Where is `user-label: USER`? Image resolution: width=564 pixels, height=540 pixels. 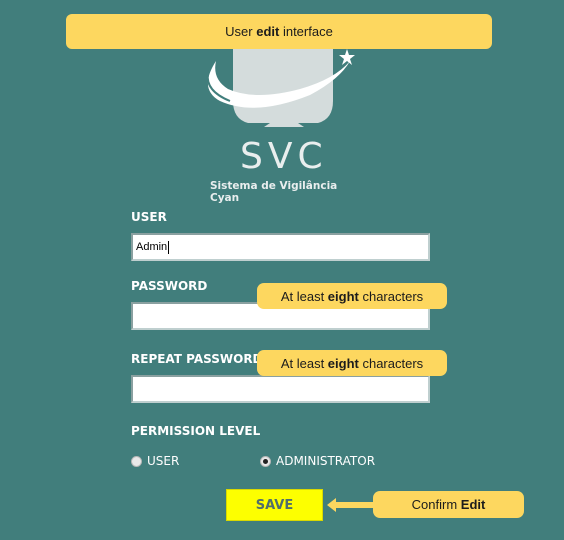 user-label: USER is located at coordinates (149, 217).